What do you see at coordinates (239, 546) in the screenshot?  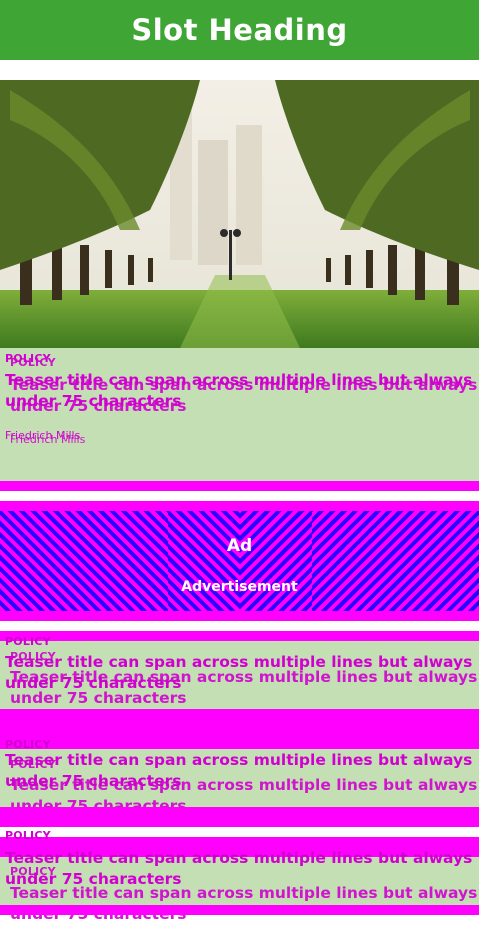 I see `ad-label: Ad` at bounding box center [239, 546].